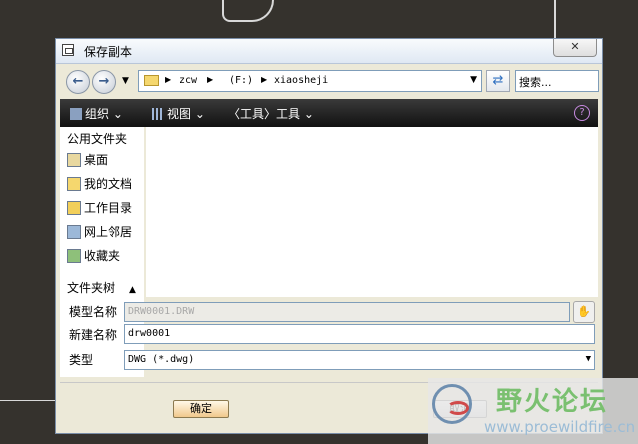  I want to click on back-arrow-icon: ←, so click(78, 81).